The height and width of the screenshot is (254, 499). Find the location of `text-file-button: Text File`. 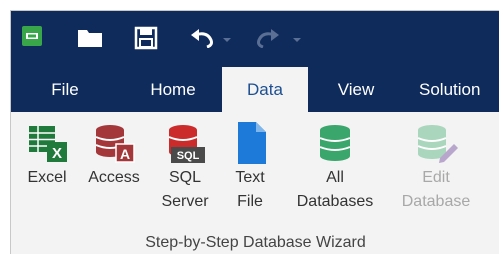

text-file-button: Text File is located at coordinates (250, 167).